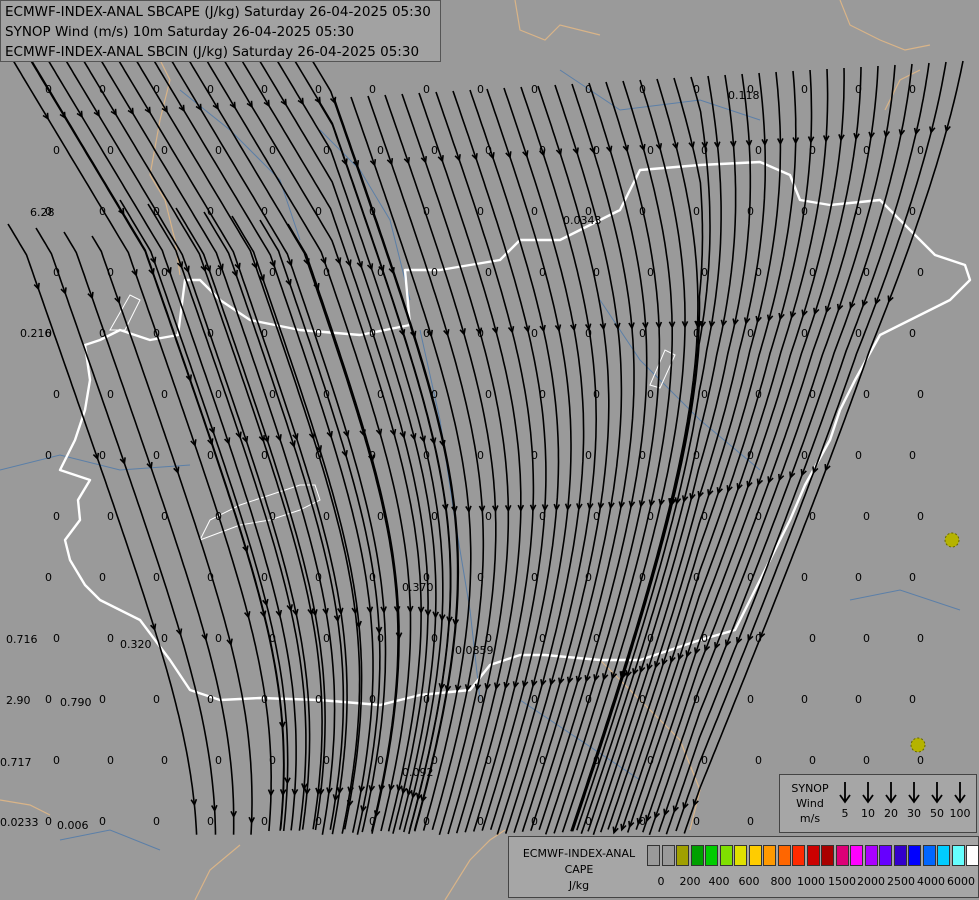  What do you see at coordinates (18, 700) in the screenshot?
I see `cape-value: 2.90` at bounding box center [18, 700].